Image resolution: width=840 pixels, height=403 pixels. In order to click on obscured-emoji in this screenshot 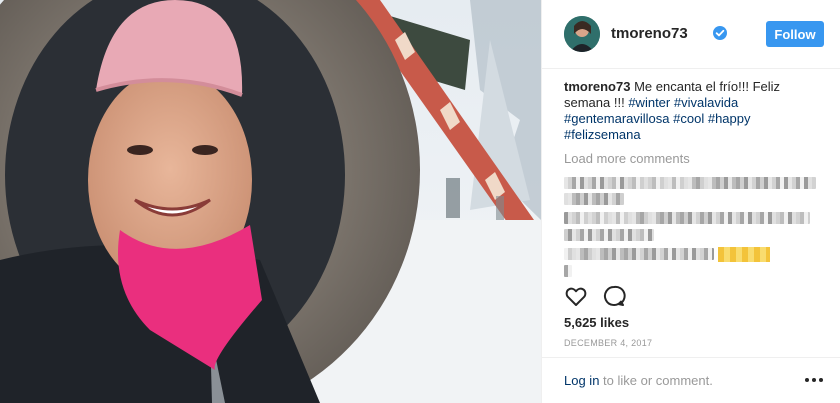, I will do `click(744, 254)`.